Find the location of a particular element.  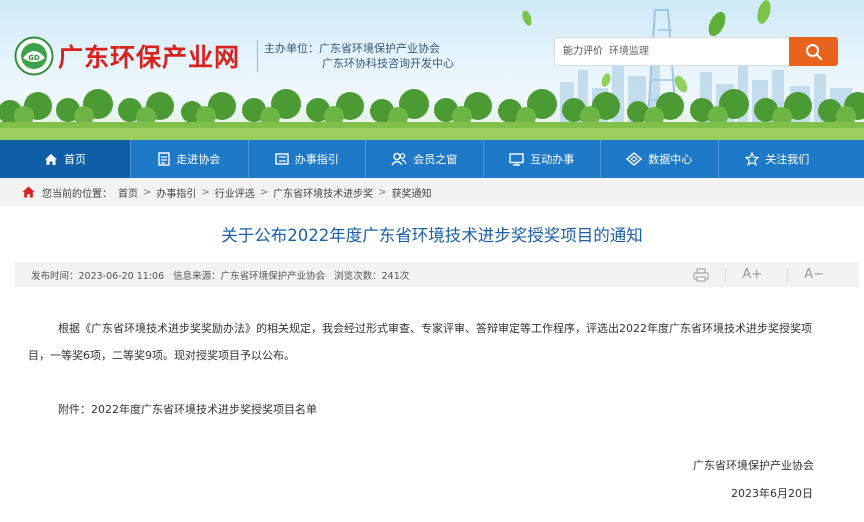

nav-item-about: 走进协会 is located at coordinates (190, 159).